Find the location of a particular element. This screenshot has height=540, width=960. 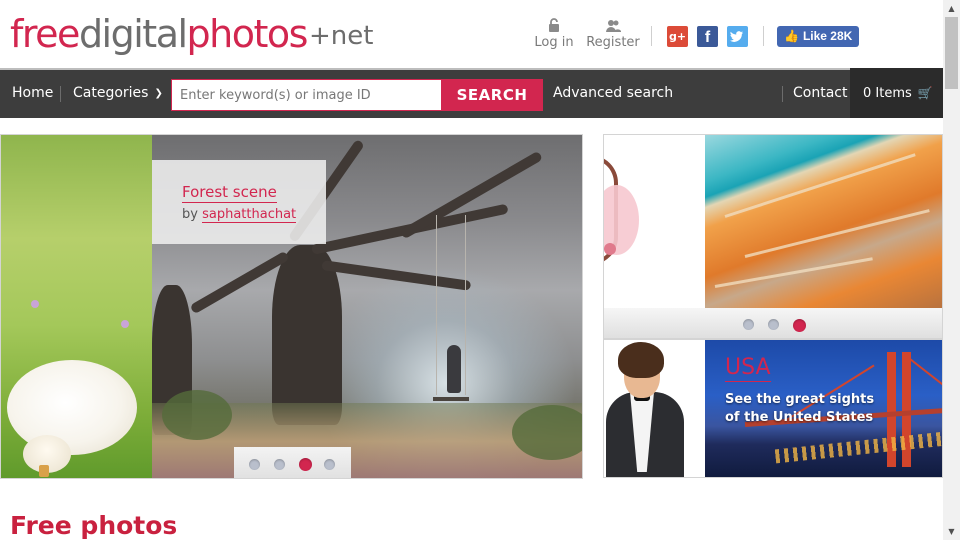

twitter-icon is located at coordinates (737, 36).